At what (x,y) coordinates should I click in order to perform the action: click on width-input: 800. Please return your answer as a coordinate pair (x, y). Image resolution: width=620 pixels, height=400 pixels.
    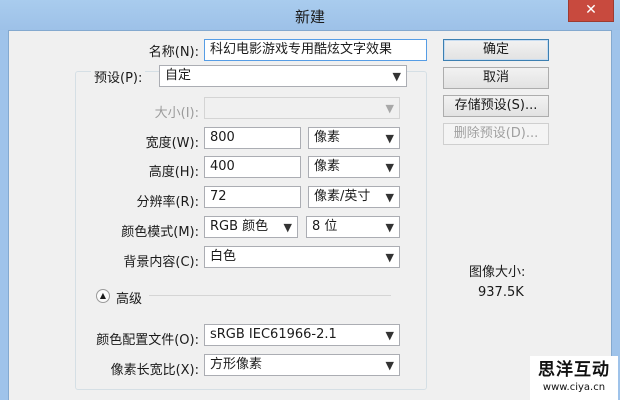
    Looking at the image, I should click on (252, 138).